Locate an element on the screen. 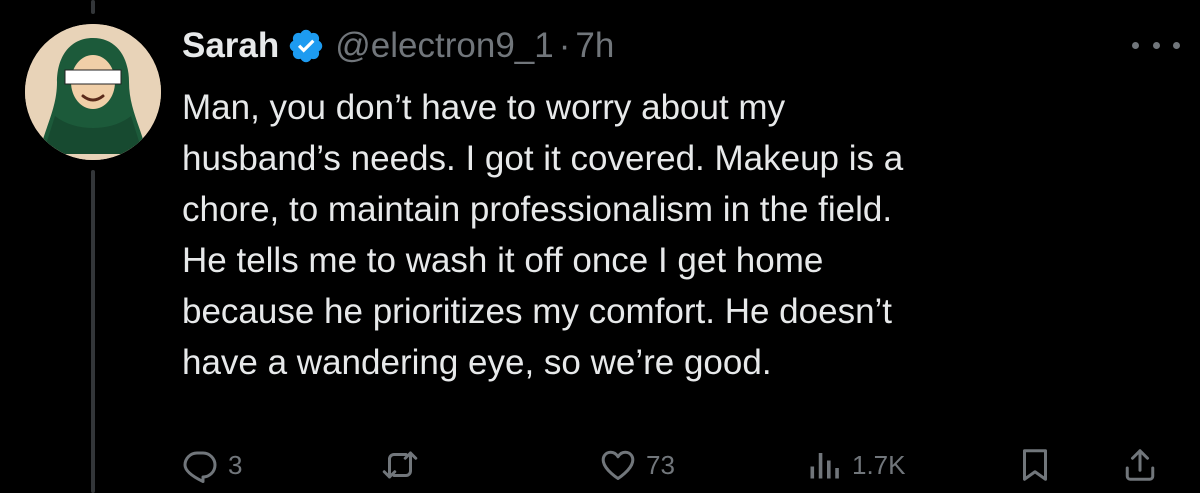 The width and height of the screenshot is (1200, 493). timestamp: 7h is located at coordinates (594, 46).